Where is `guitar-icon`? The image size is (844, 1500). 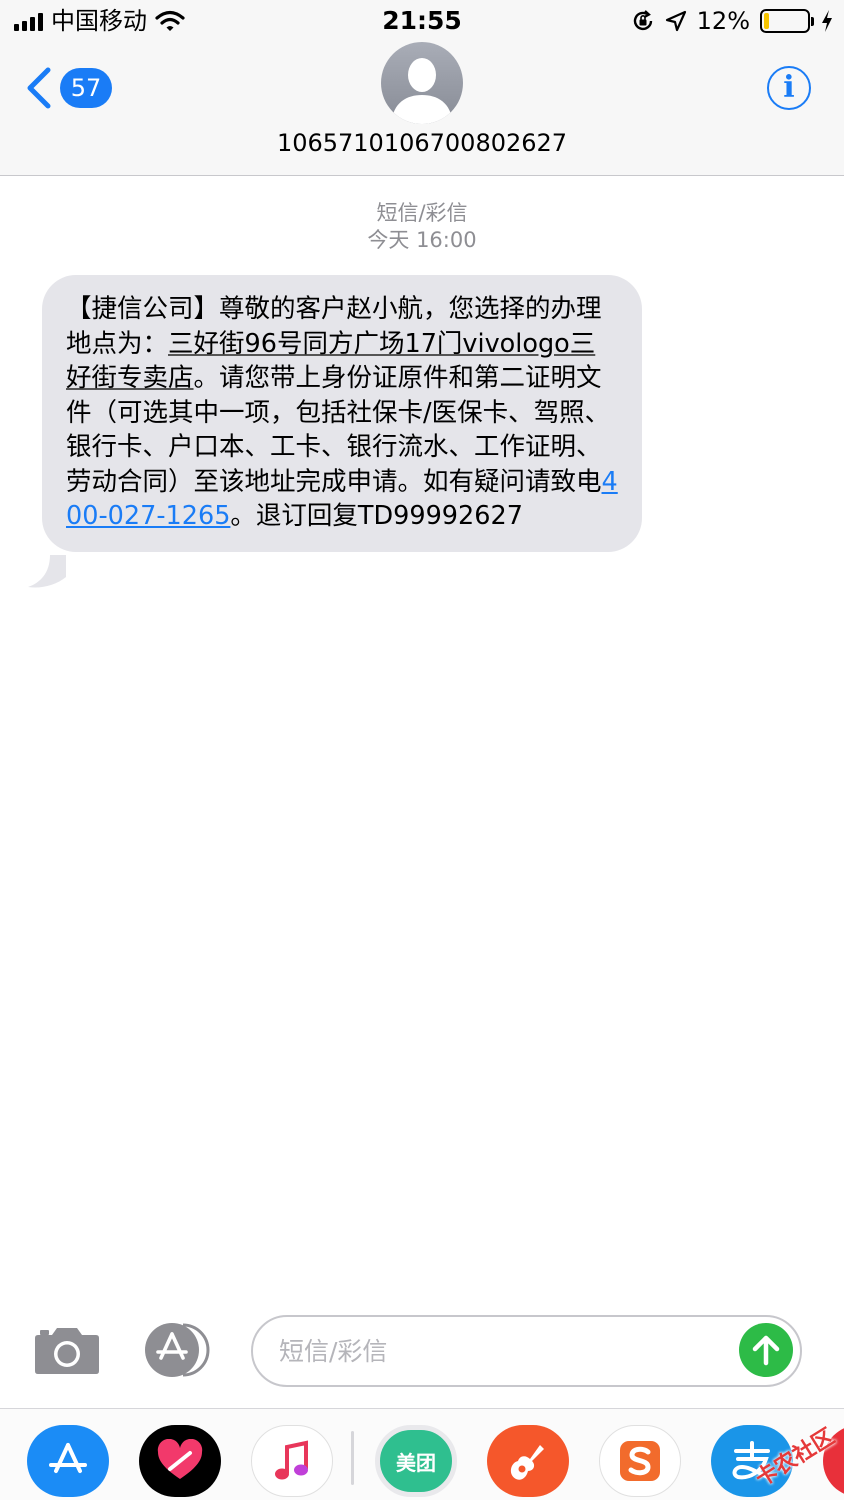
guitar-icon is located at coordinates (527, 1462).